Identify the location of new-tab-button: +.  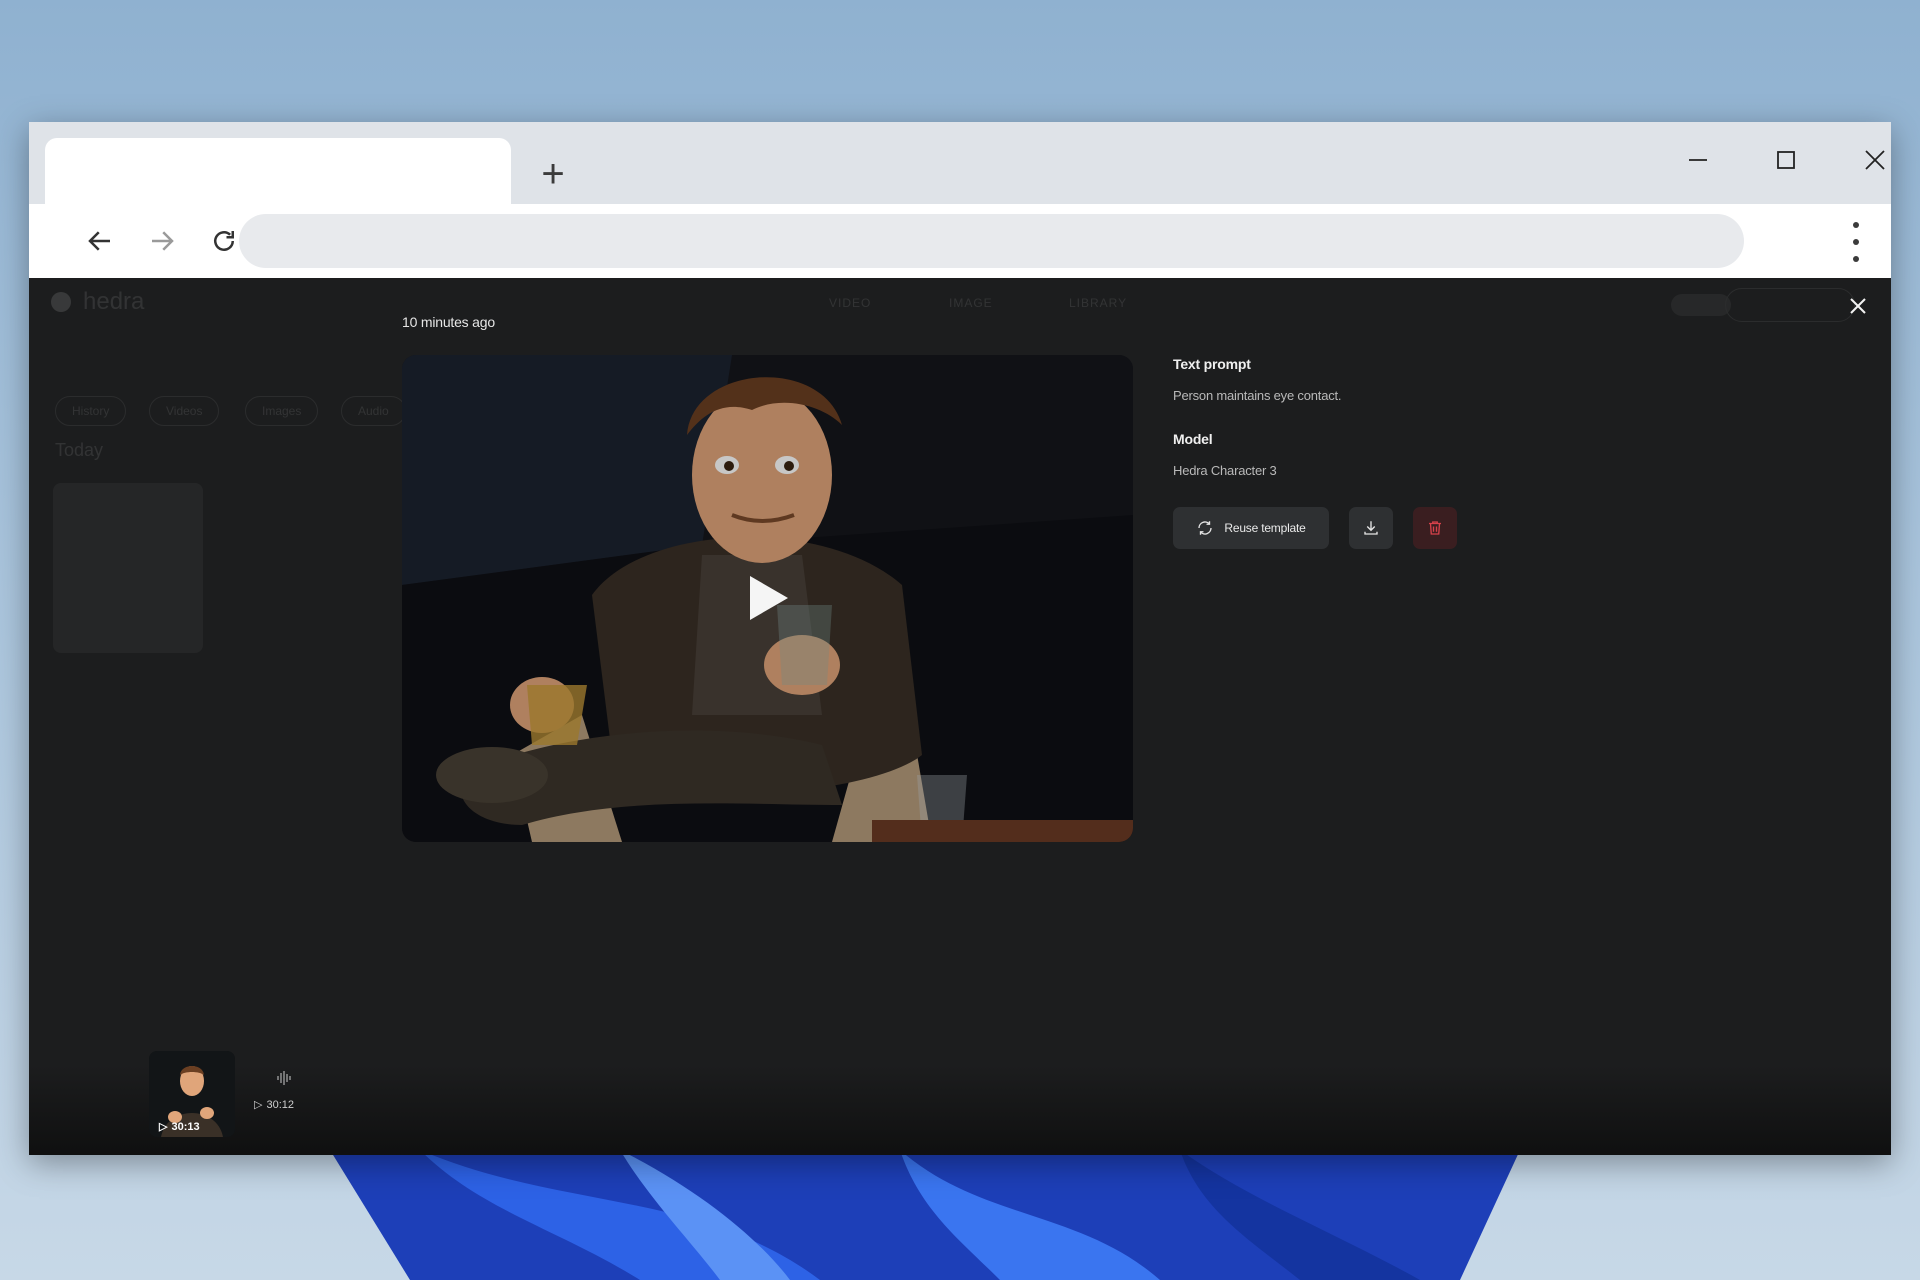
(553, 174).